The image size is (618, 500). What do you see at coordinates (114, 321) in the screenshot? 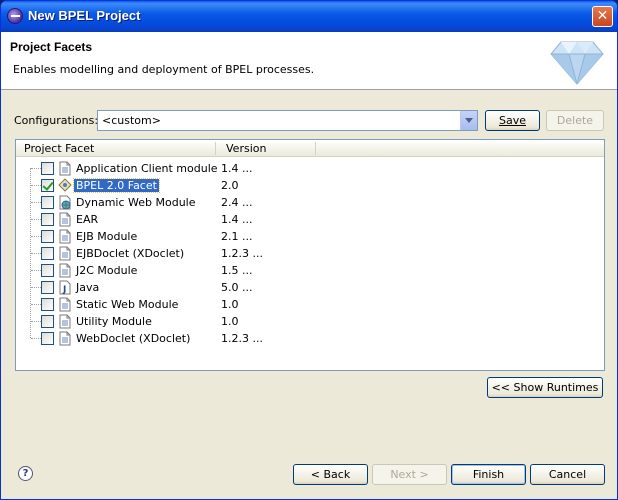
I see `facet-name: Utility Module` at bounding box center [114, 321].